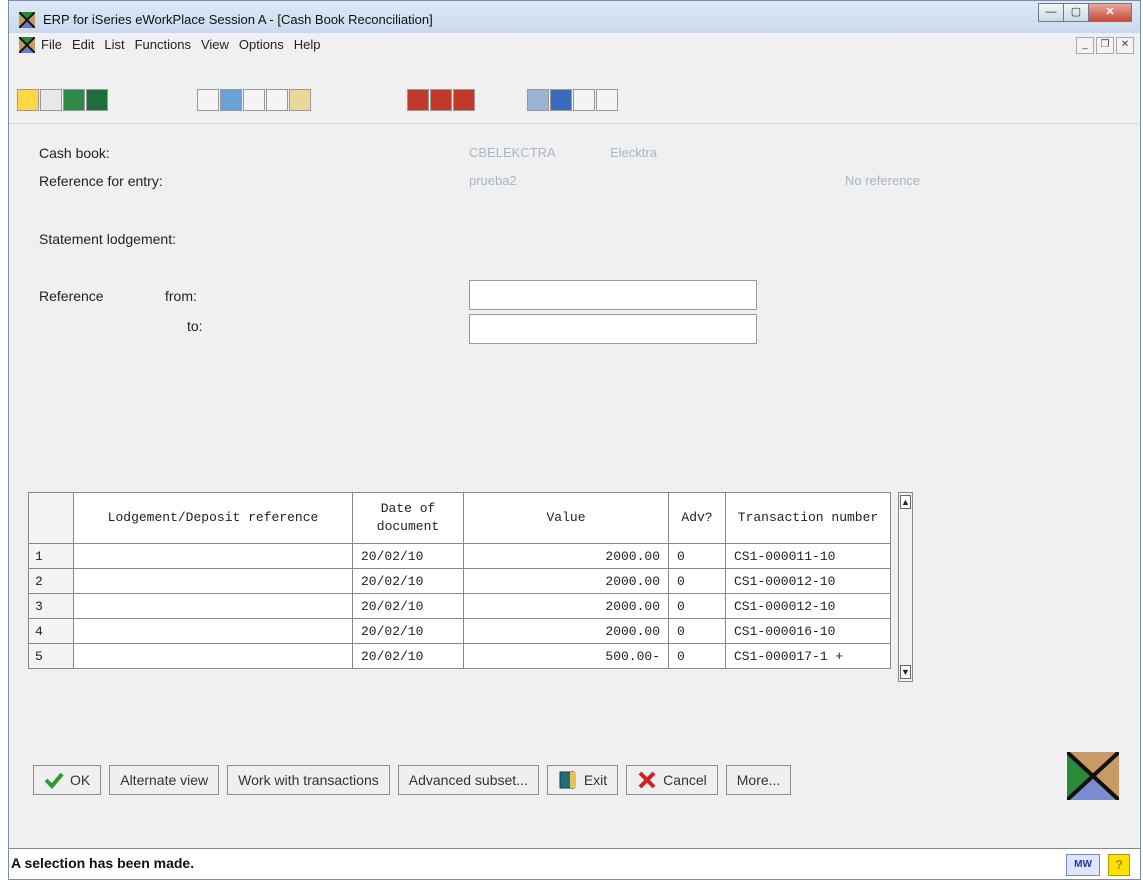 Image resolution: width=1143 pixels, height=880 pixels. Describe the element at coordinates (51, 556) in the screenshot. I see `row-number: 1` at that location.